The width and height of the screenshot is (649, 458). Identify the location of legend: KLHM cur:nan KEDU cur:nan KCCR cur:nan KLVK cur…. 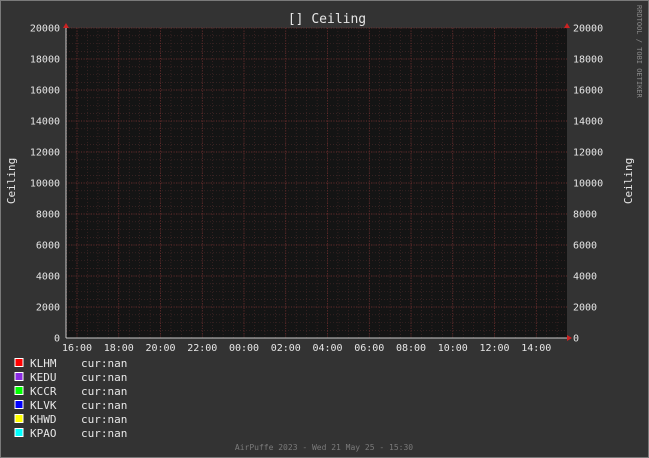
(70, 398).